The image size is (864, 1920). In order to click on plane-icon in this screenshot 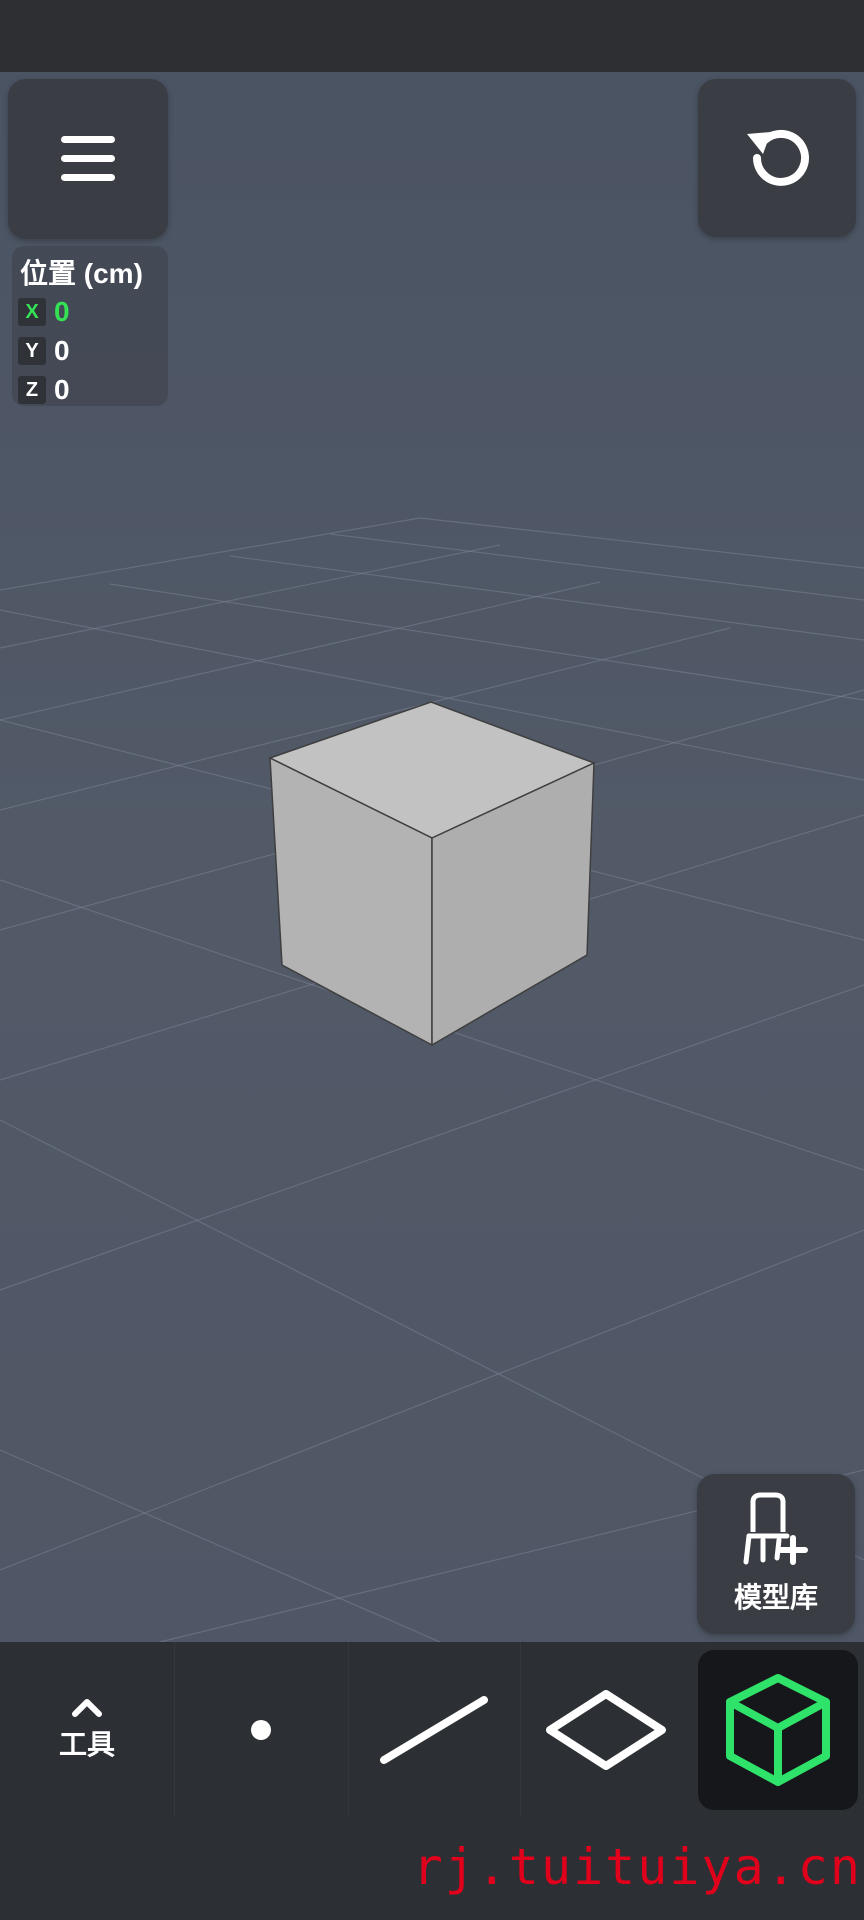, I will do `click(606, 1729)`.